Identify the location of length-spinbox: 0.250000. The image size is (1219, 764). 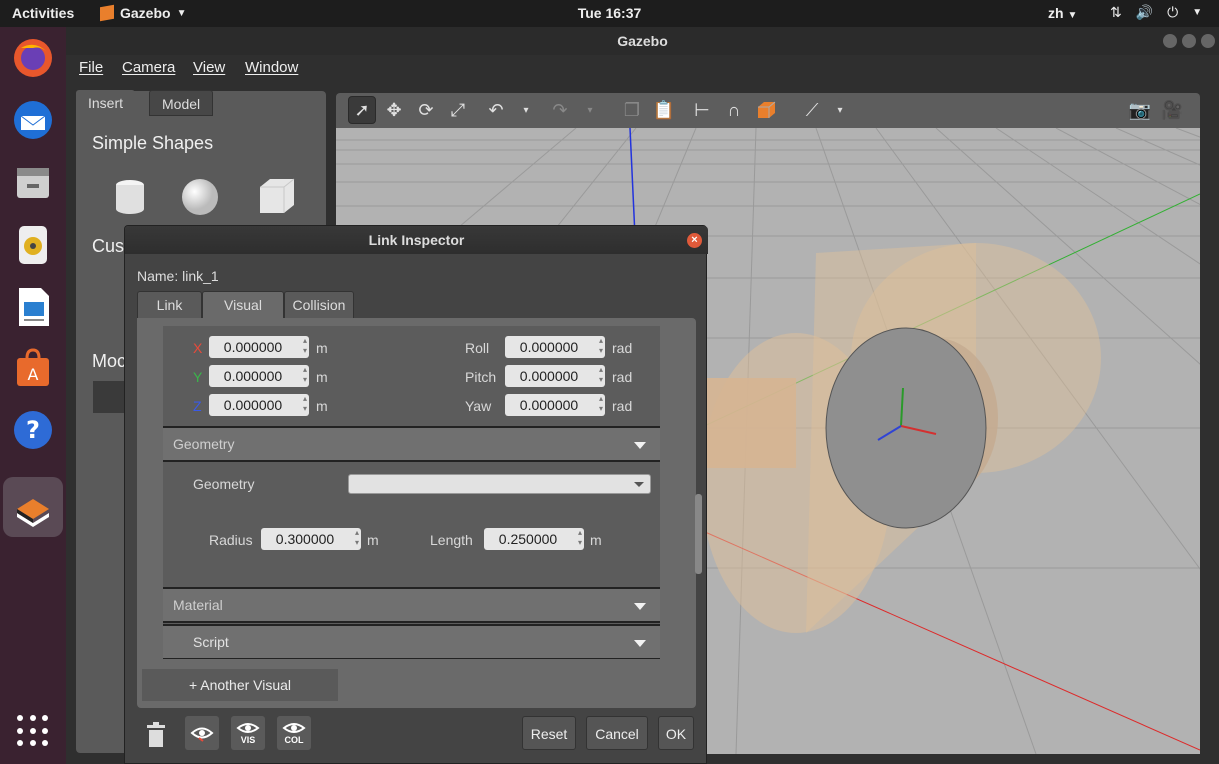
(534, 539).